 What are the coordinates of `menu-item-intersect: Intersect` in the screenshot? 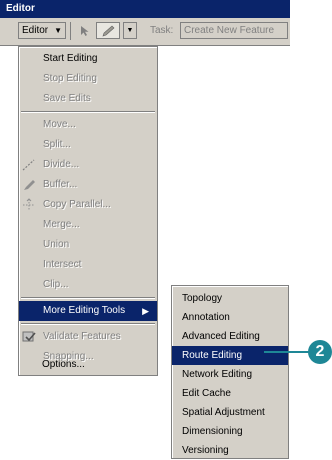 It's located at (88, 265).